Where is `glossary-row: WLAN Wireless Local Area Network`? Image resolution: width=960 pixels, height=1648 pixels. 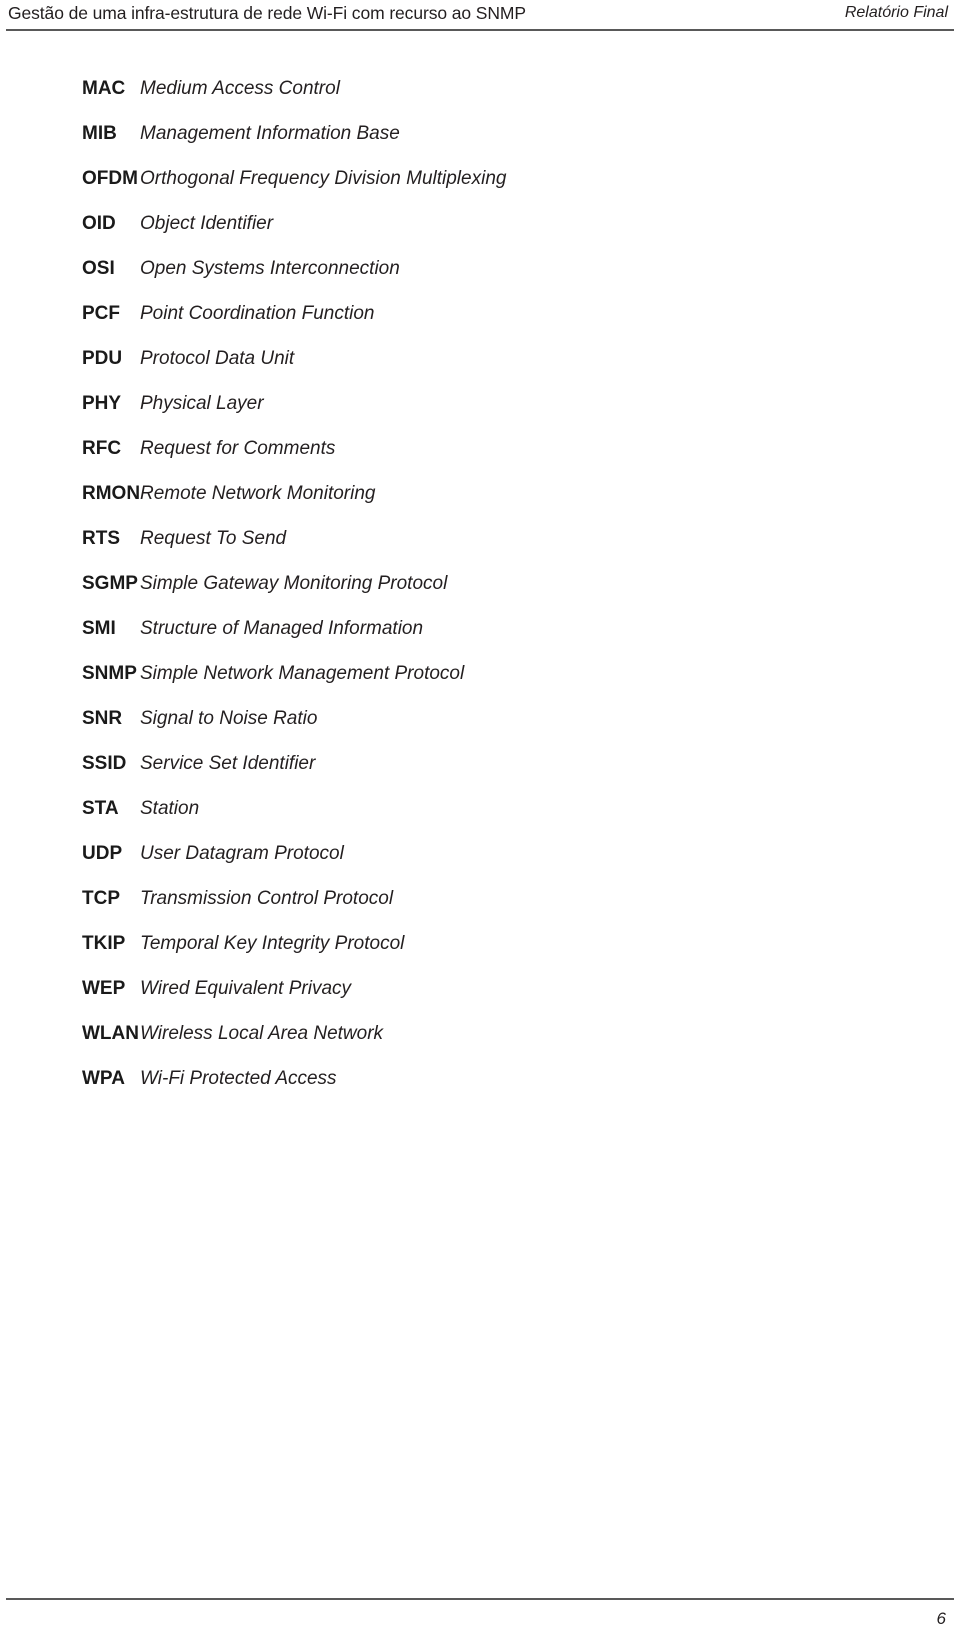 glossary-row: WLAN Wireless Local Area Network is located at coordinates (480, 1033).